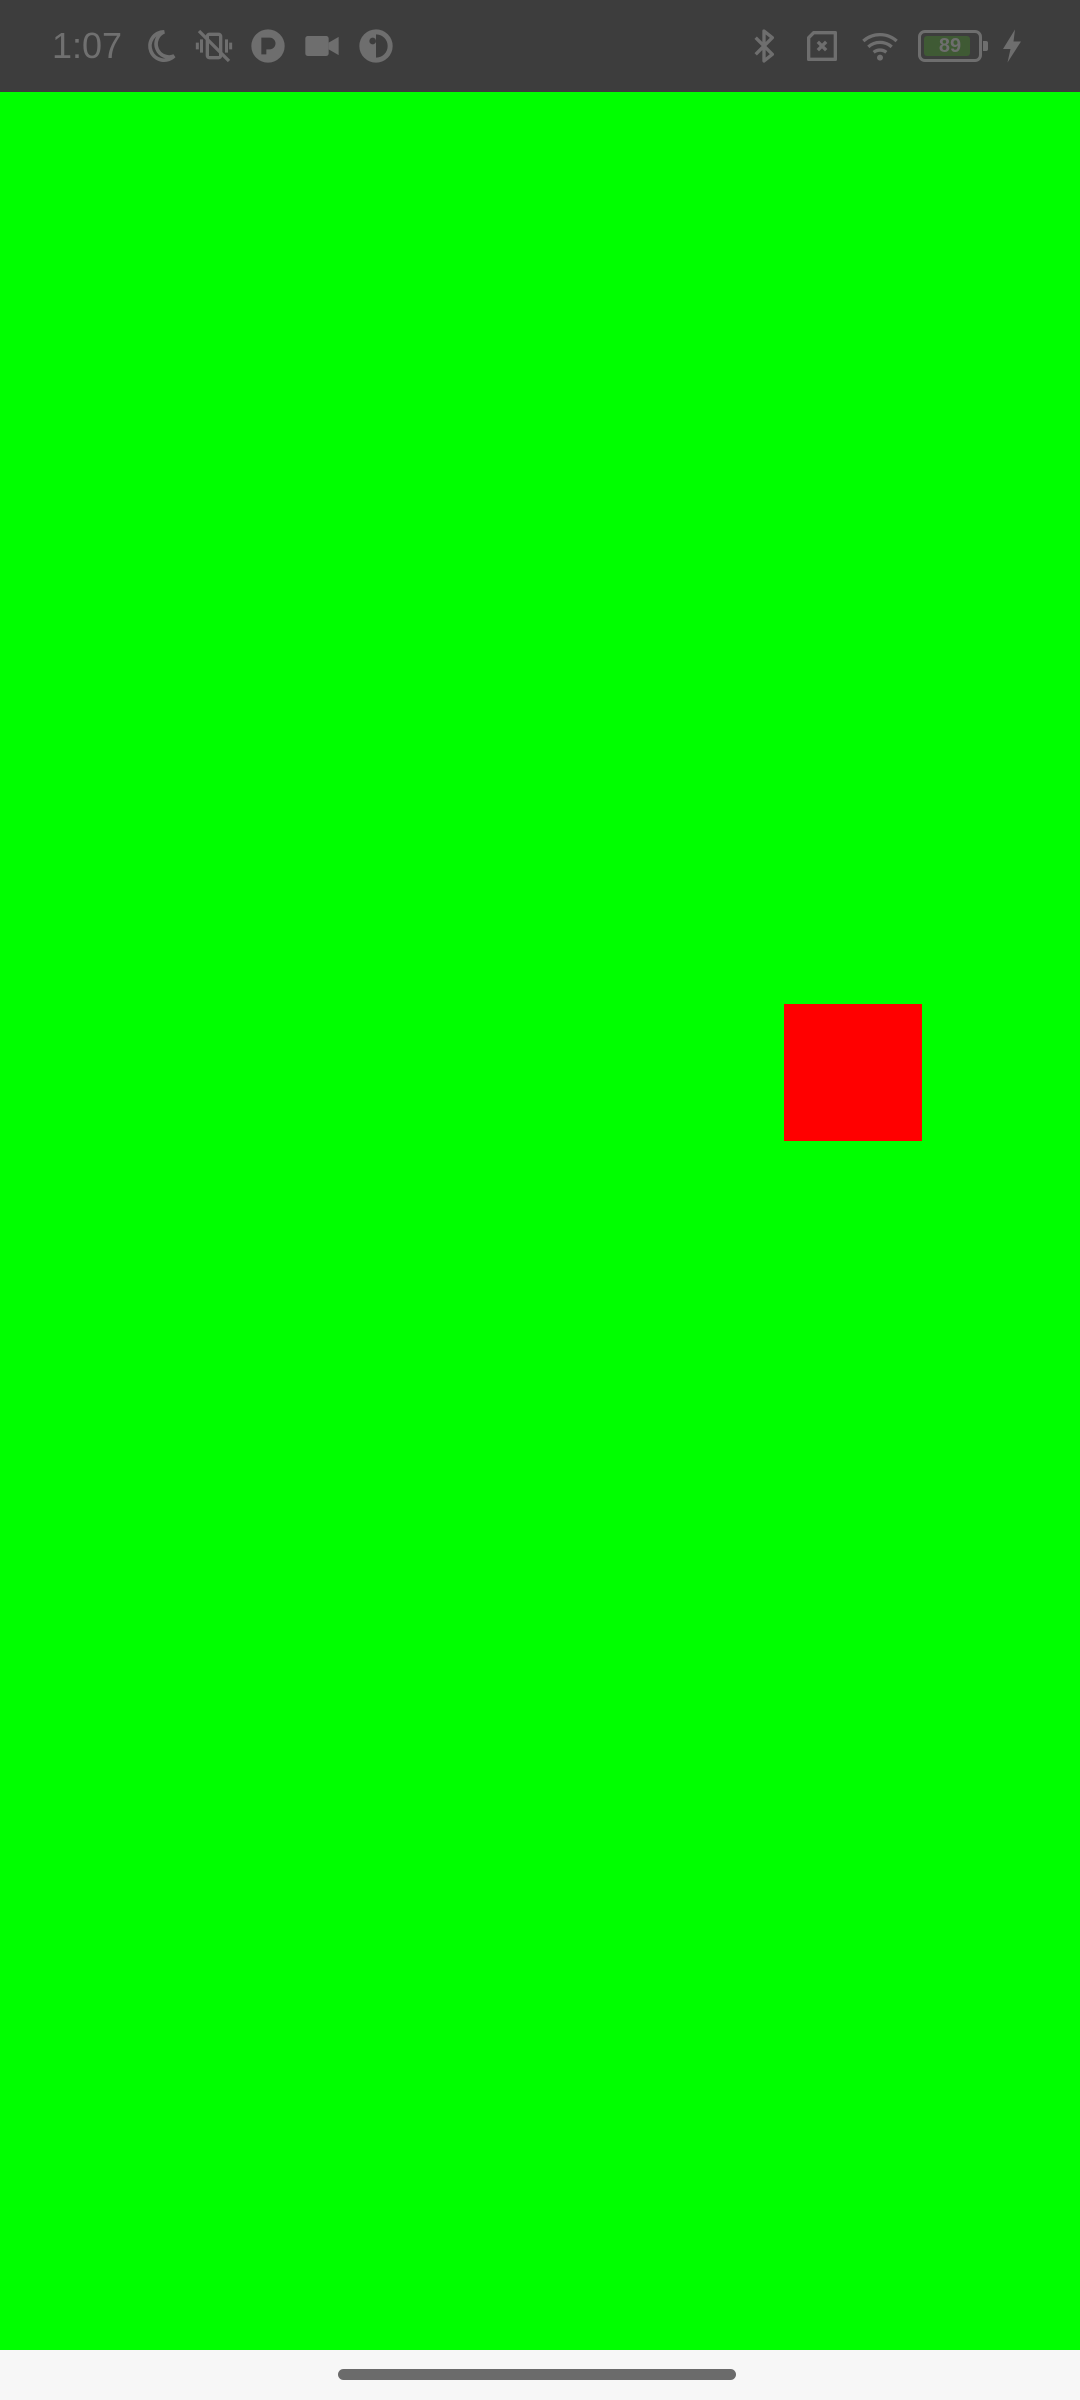 The width and height of the screenshot is (1080, 2400). What do you see at coordinates (880, 46) in the screenshot?
I see `wifi-icon` at bounding box center [880, 46].